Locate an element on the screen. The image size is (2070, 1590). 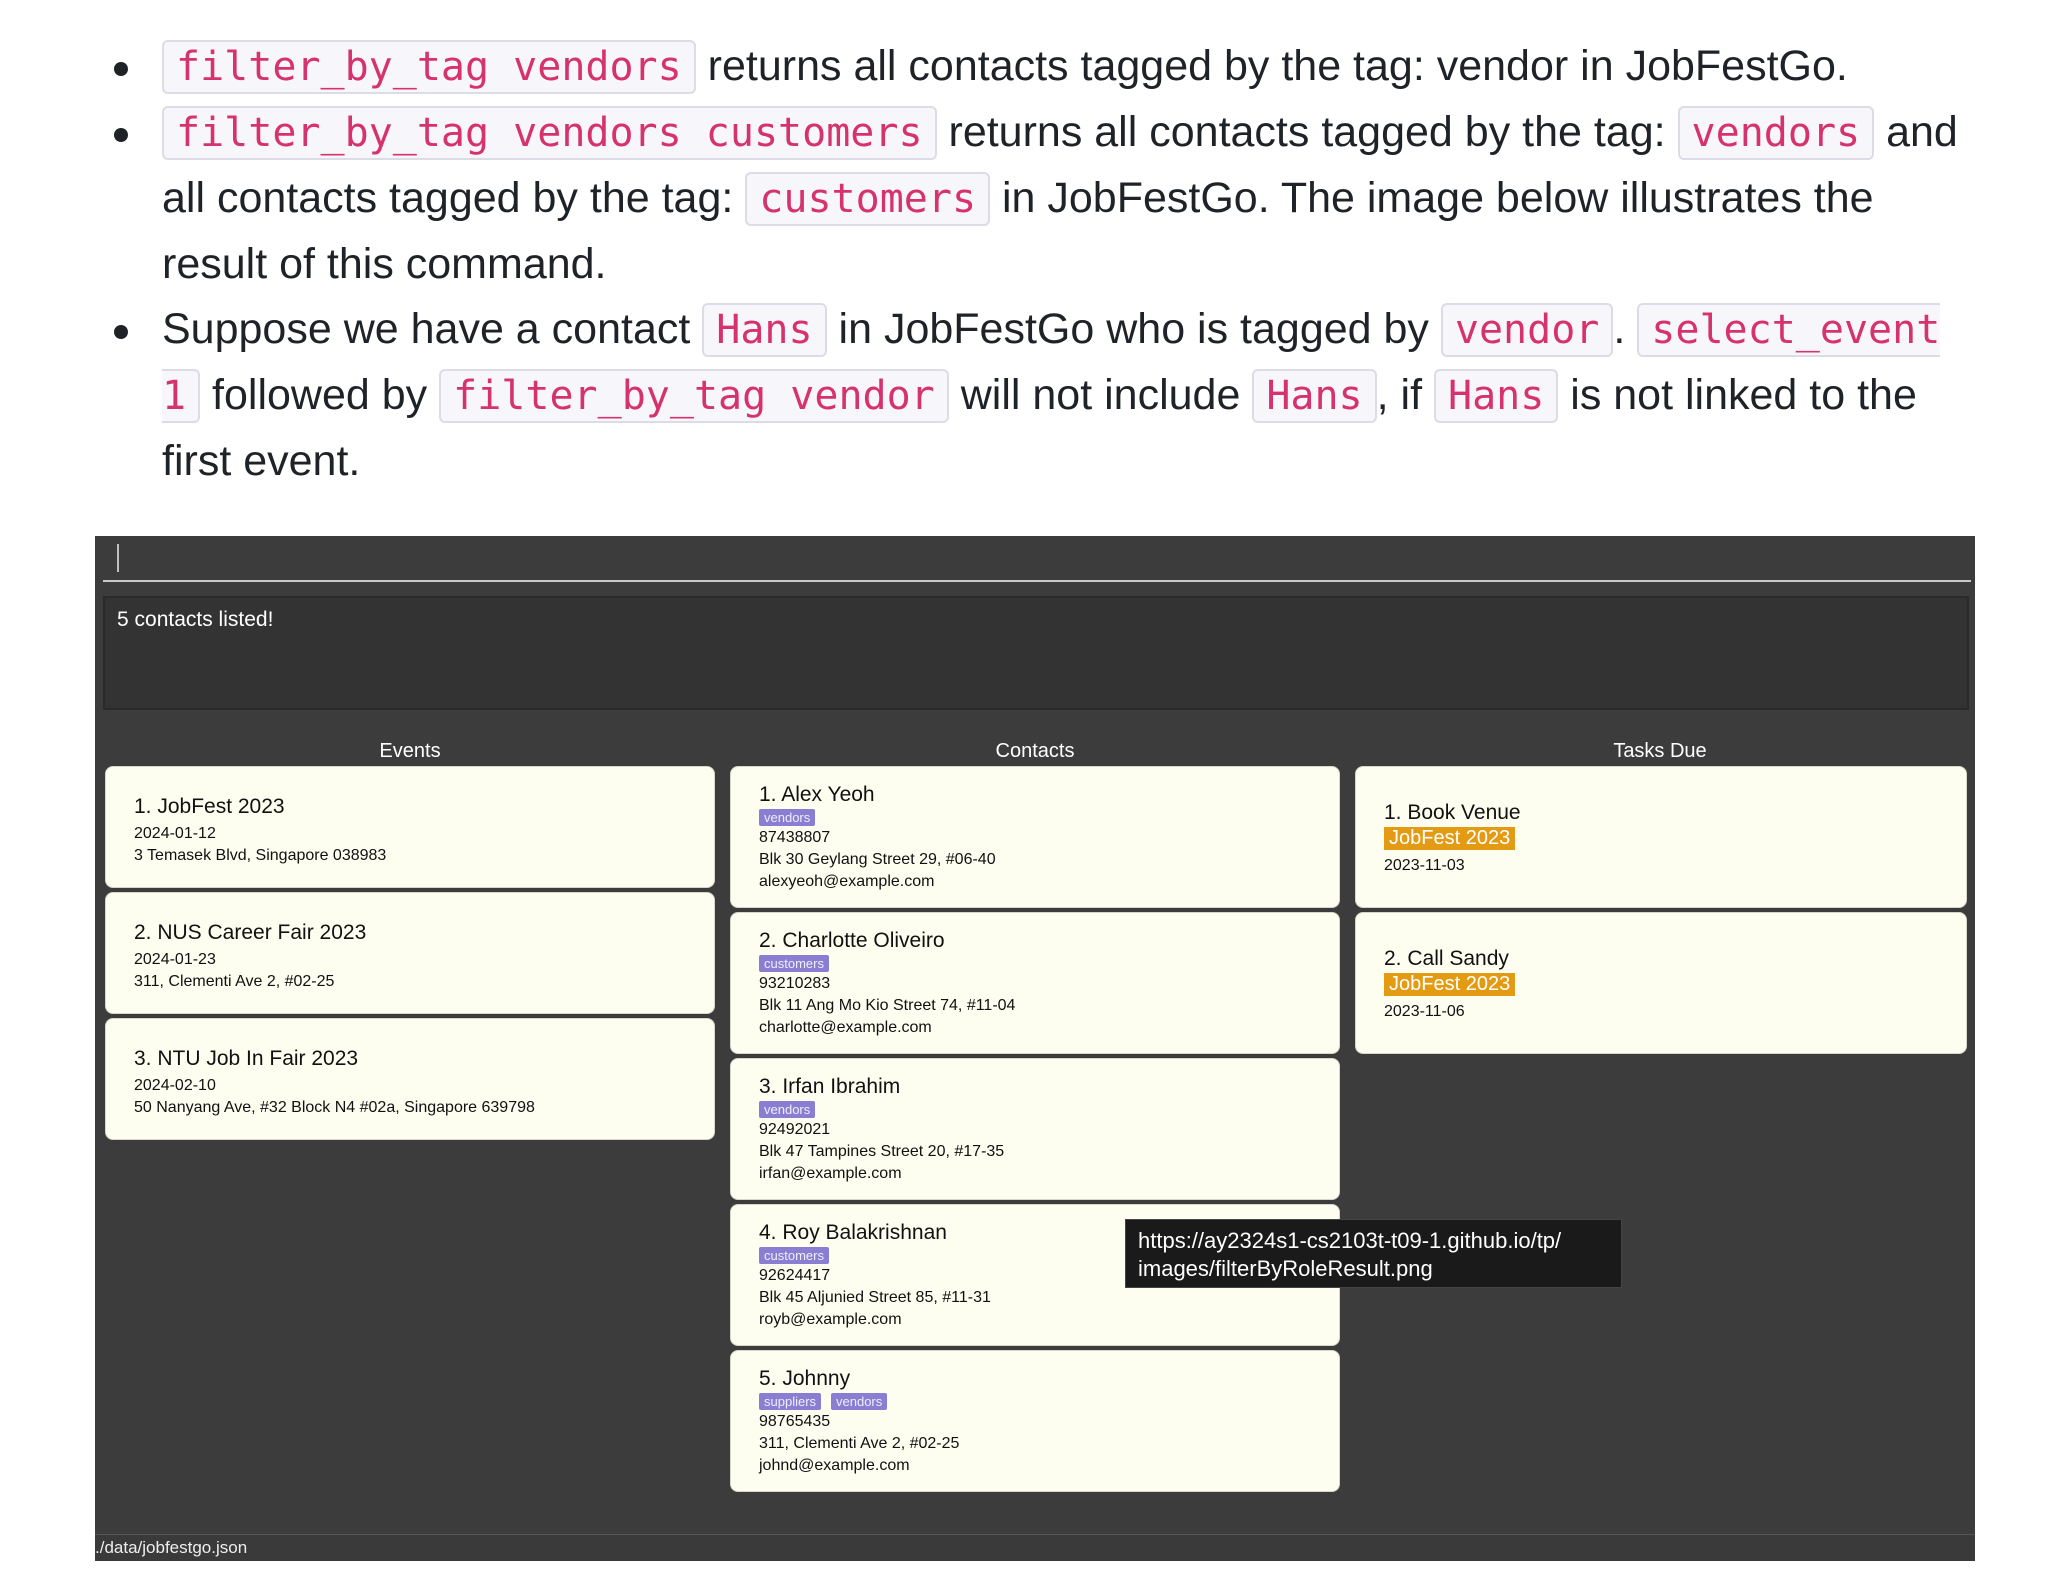
bullet-text: in JobFestGo who is tagged by is located at coordinates (1133, 329).